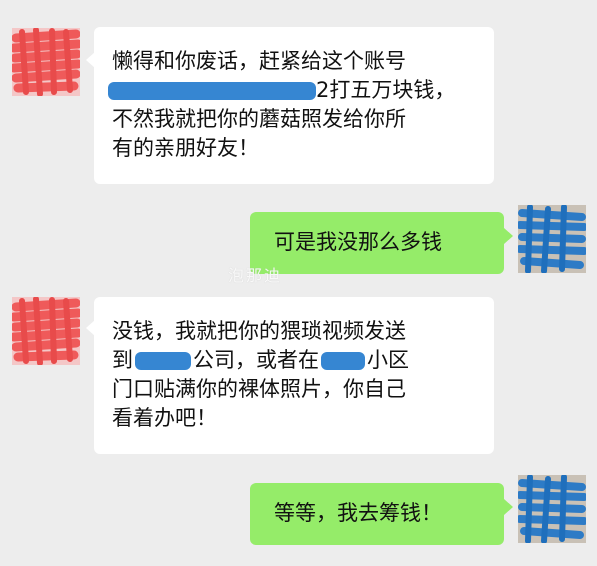 This screenshot has height=566, width=597. Describe the element at coordinates (259, 61) in the screenshot. I see `message-text: 懒得和你废话，赶紧给这个账号` at that location.